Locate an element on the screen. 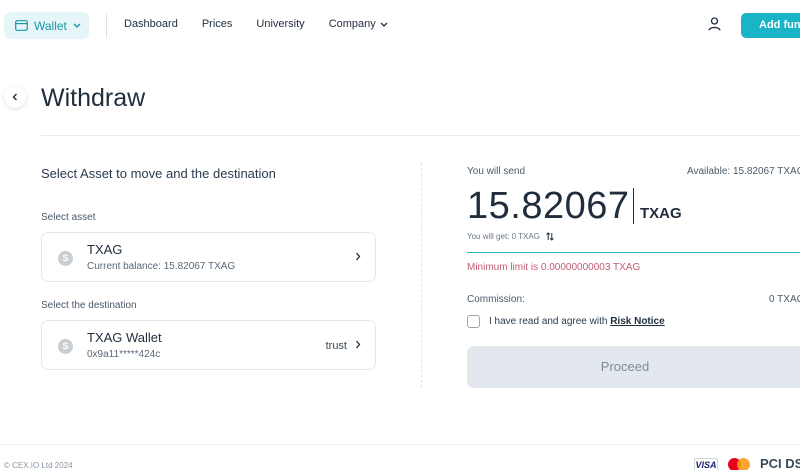  header-divider is located at coordinates (106, 26).